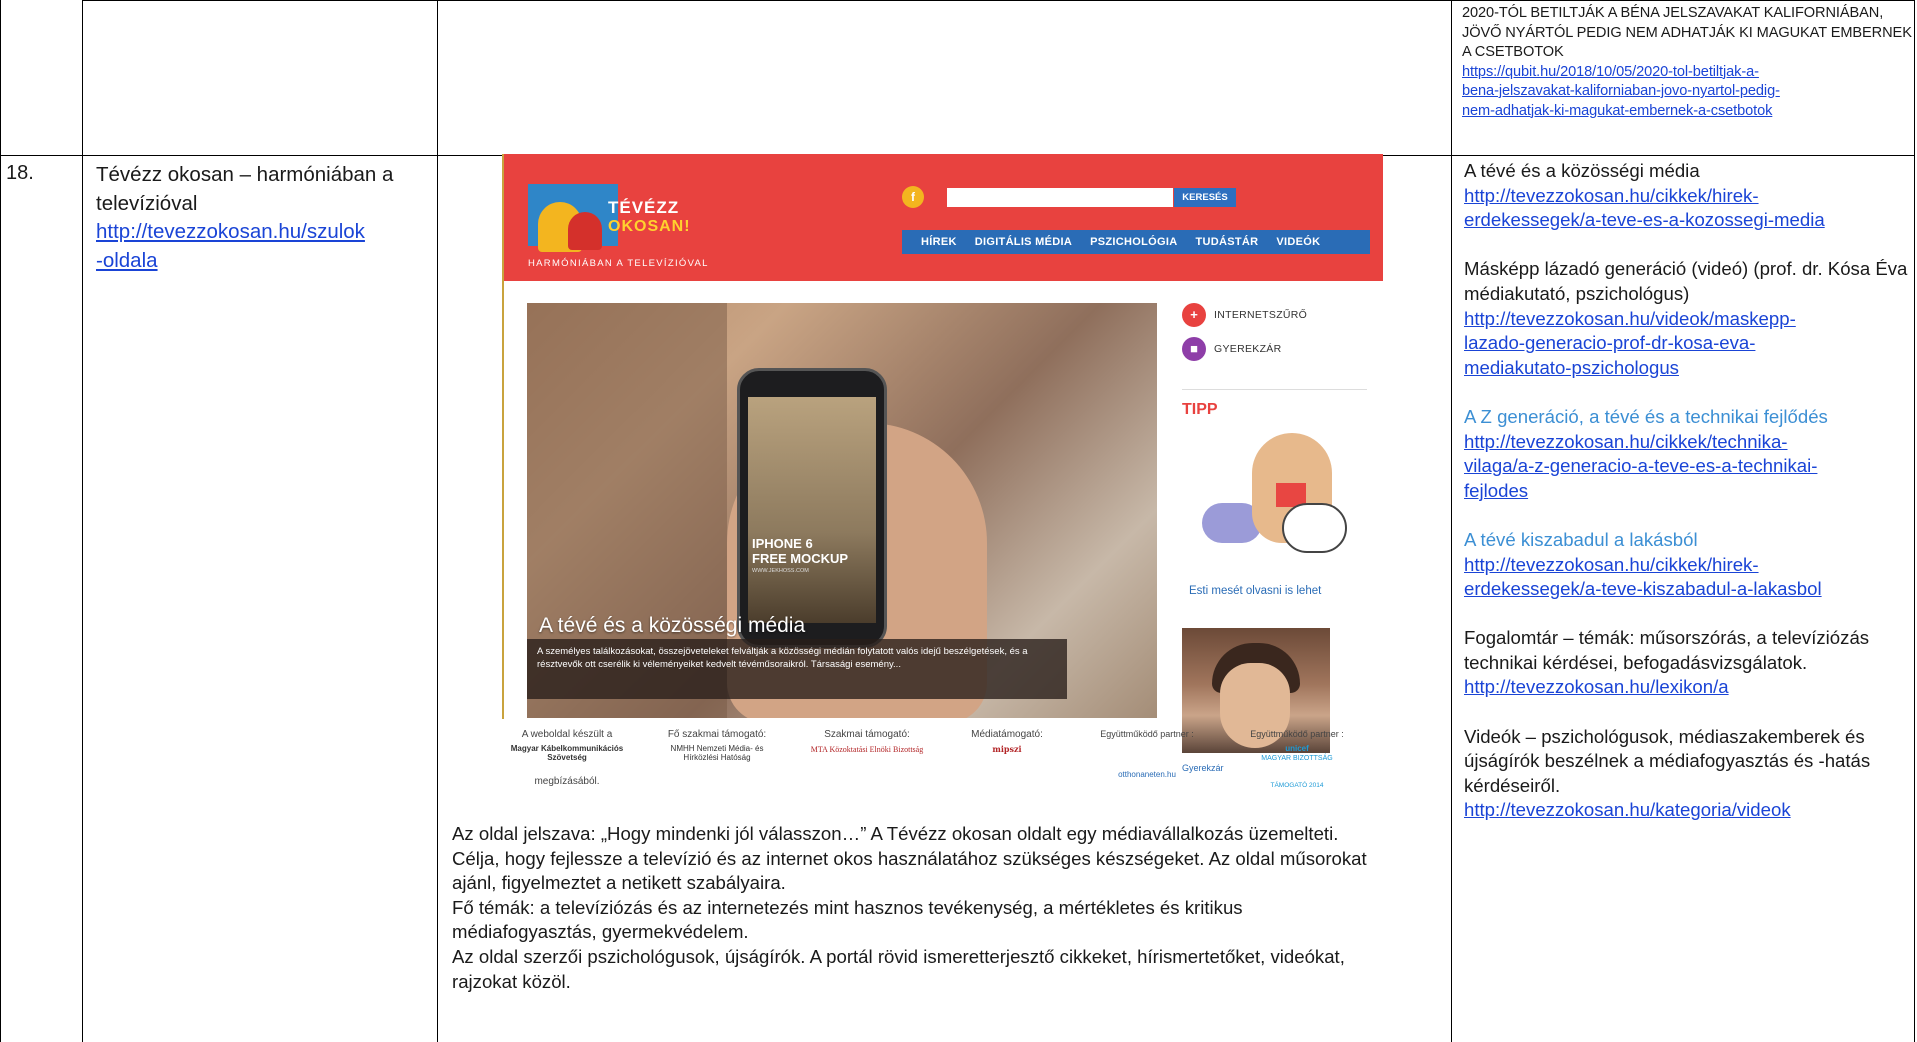 The width and height of the screenshot is (1917, 1042). I want to click on sponsor-logo: MTA Közoktatási Elnöki Bizottság, so click(867, 749).